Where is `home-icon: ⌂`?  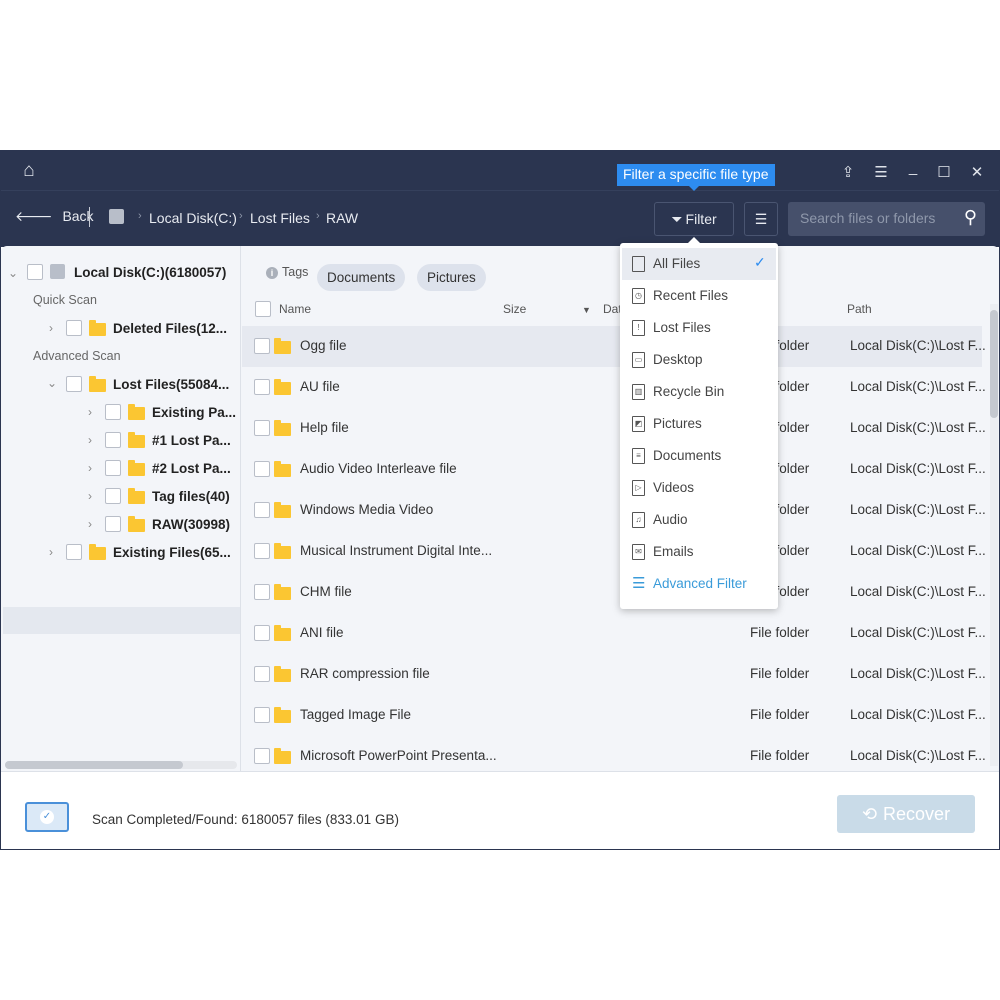
home-icon: ⌂ is located at coordinates (29, 171).